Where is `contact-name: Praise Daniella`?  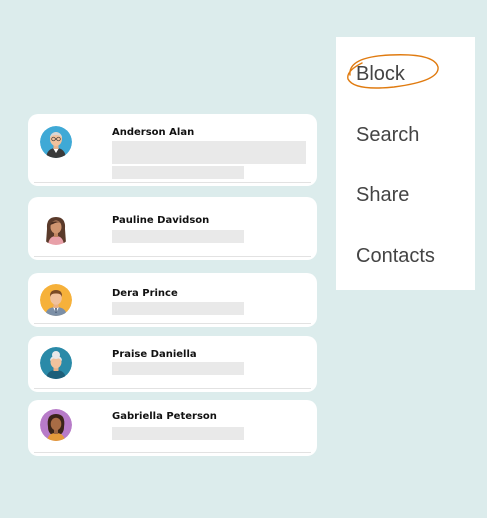
contact-name: Praise Daniella is located at coordinates (154, 354).